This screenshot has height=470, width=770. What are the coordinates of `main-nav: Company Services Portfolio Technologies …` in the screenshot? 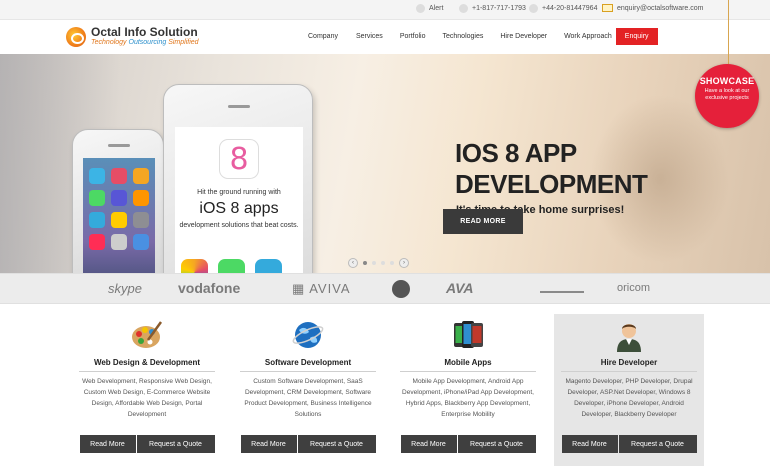 It's located at (479, 36).